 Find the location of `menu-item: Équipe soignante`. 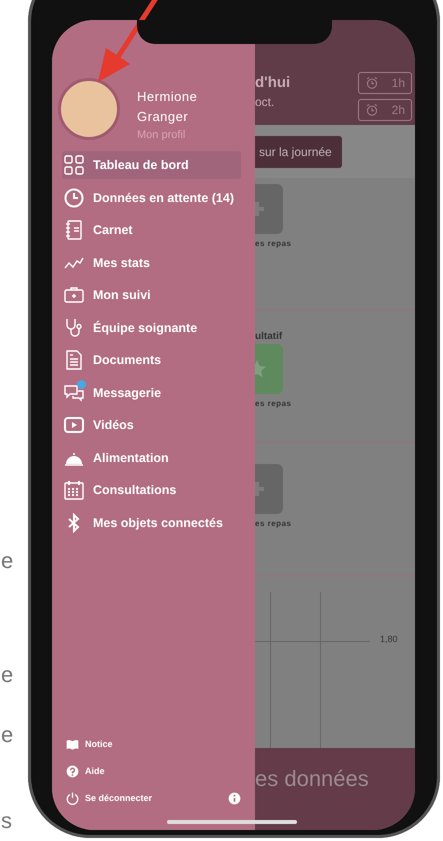

menu-item: Équipe soignante is located at coordinates (151, 328).